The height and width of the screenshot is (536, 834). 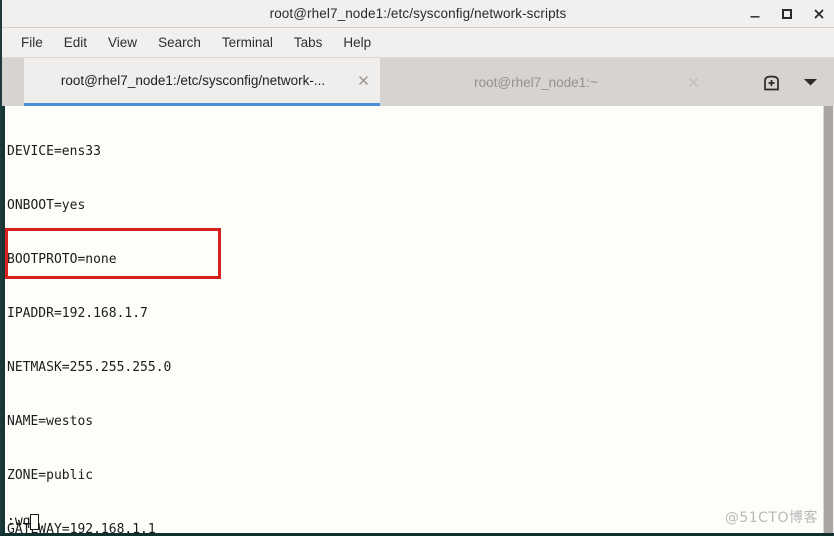 I want to click on maximize-icon, so click(x=787, y=14).